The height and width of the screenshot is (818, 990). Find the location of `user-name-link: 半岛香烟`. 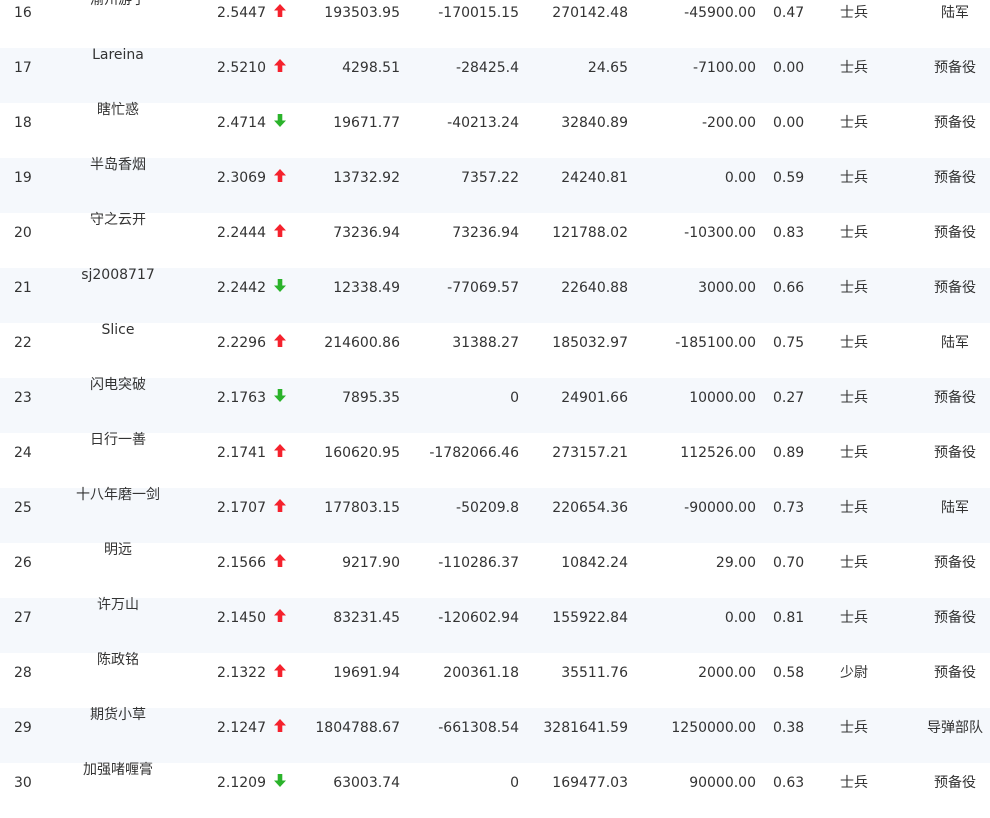

user-name-link: 半岛香烟 is located at coordinates (118, 165).